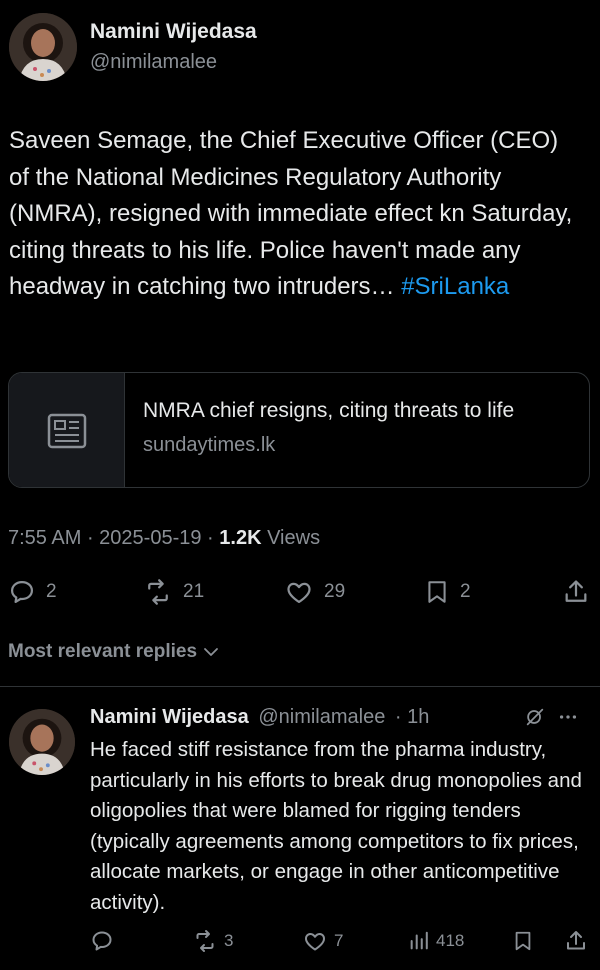 The width and height of the screenshot is (600, 970). Describe the element at coordinates (339, 940) in the screenshot. I see `reply-like-count: 7` at that location.